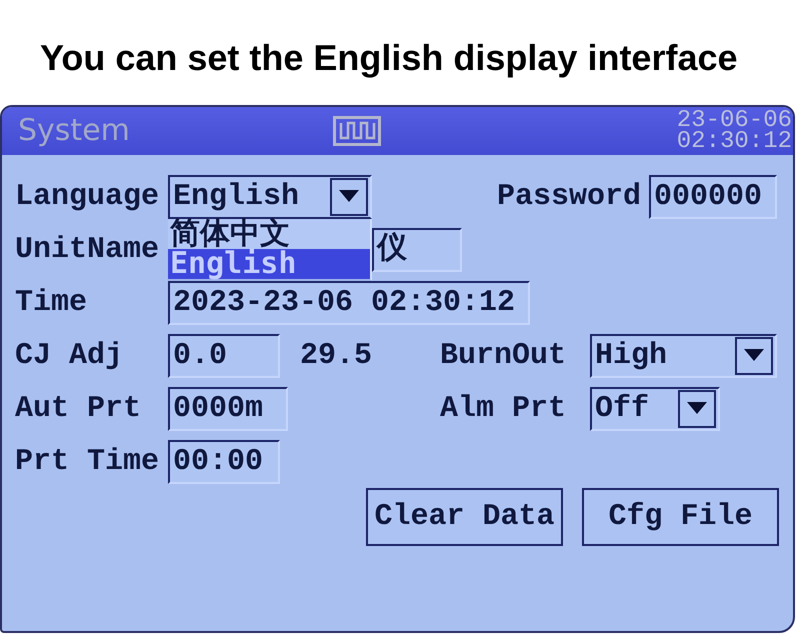 The width and height of the screenshot is (800, 636). Describe the element at coordinates (87, 462) in the screenshot. I see `field-label: Prt Time` at that location.